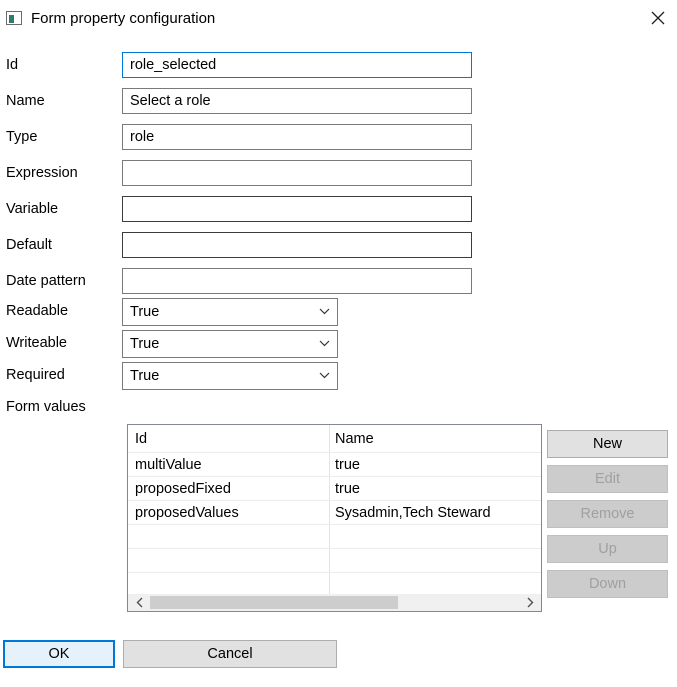 This screenshot has height=687, width=677. I want to click on scroll-left-button, so click(139, 602).